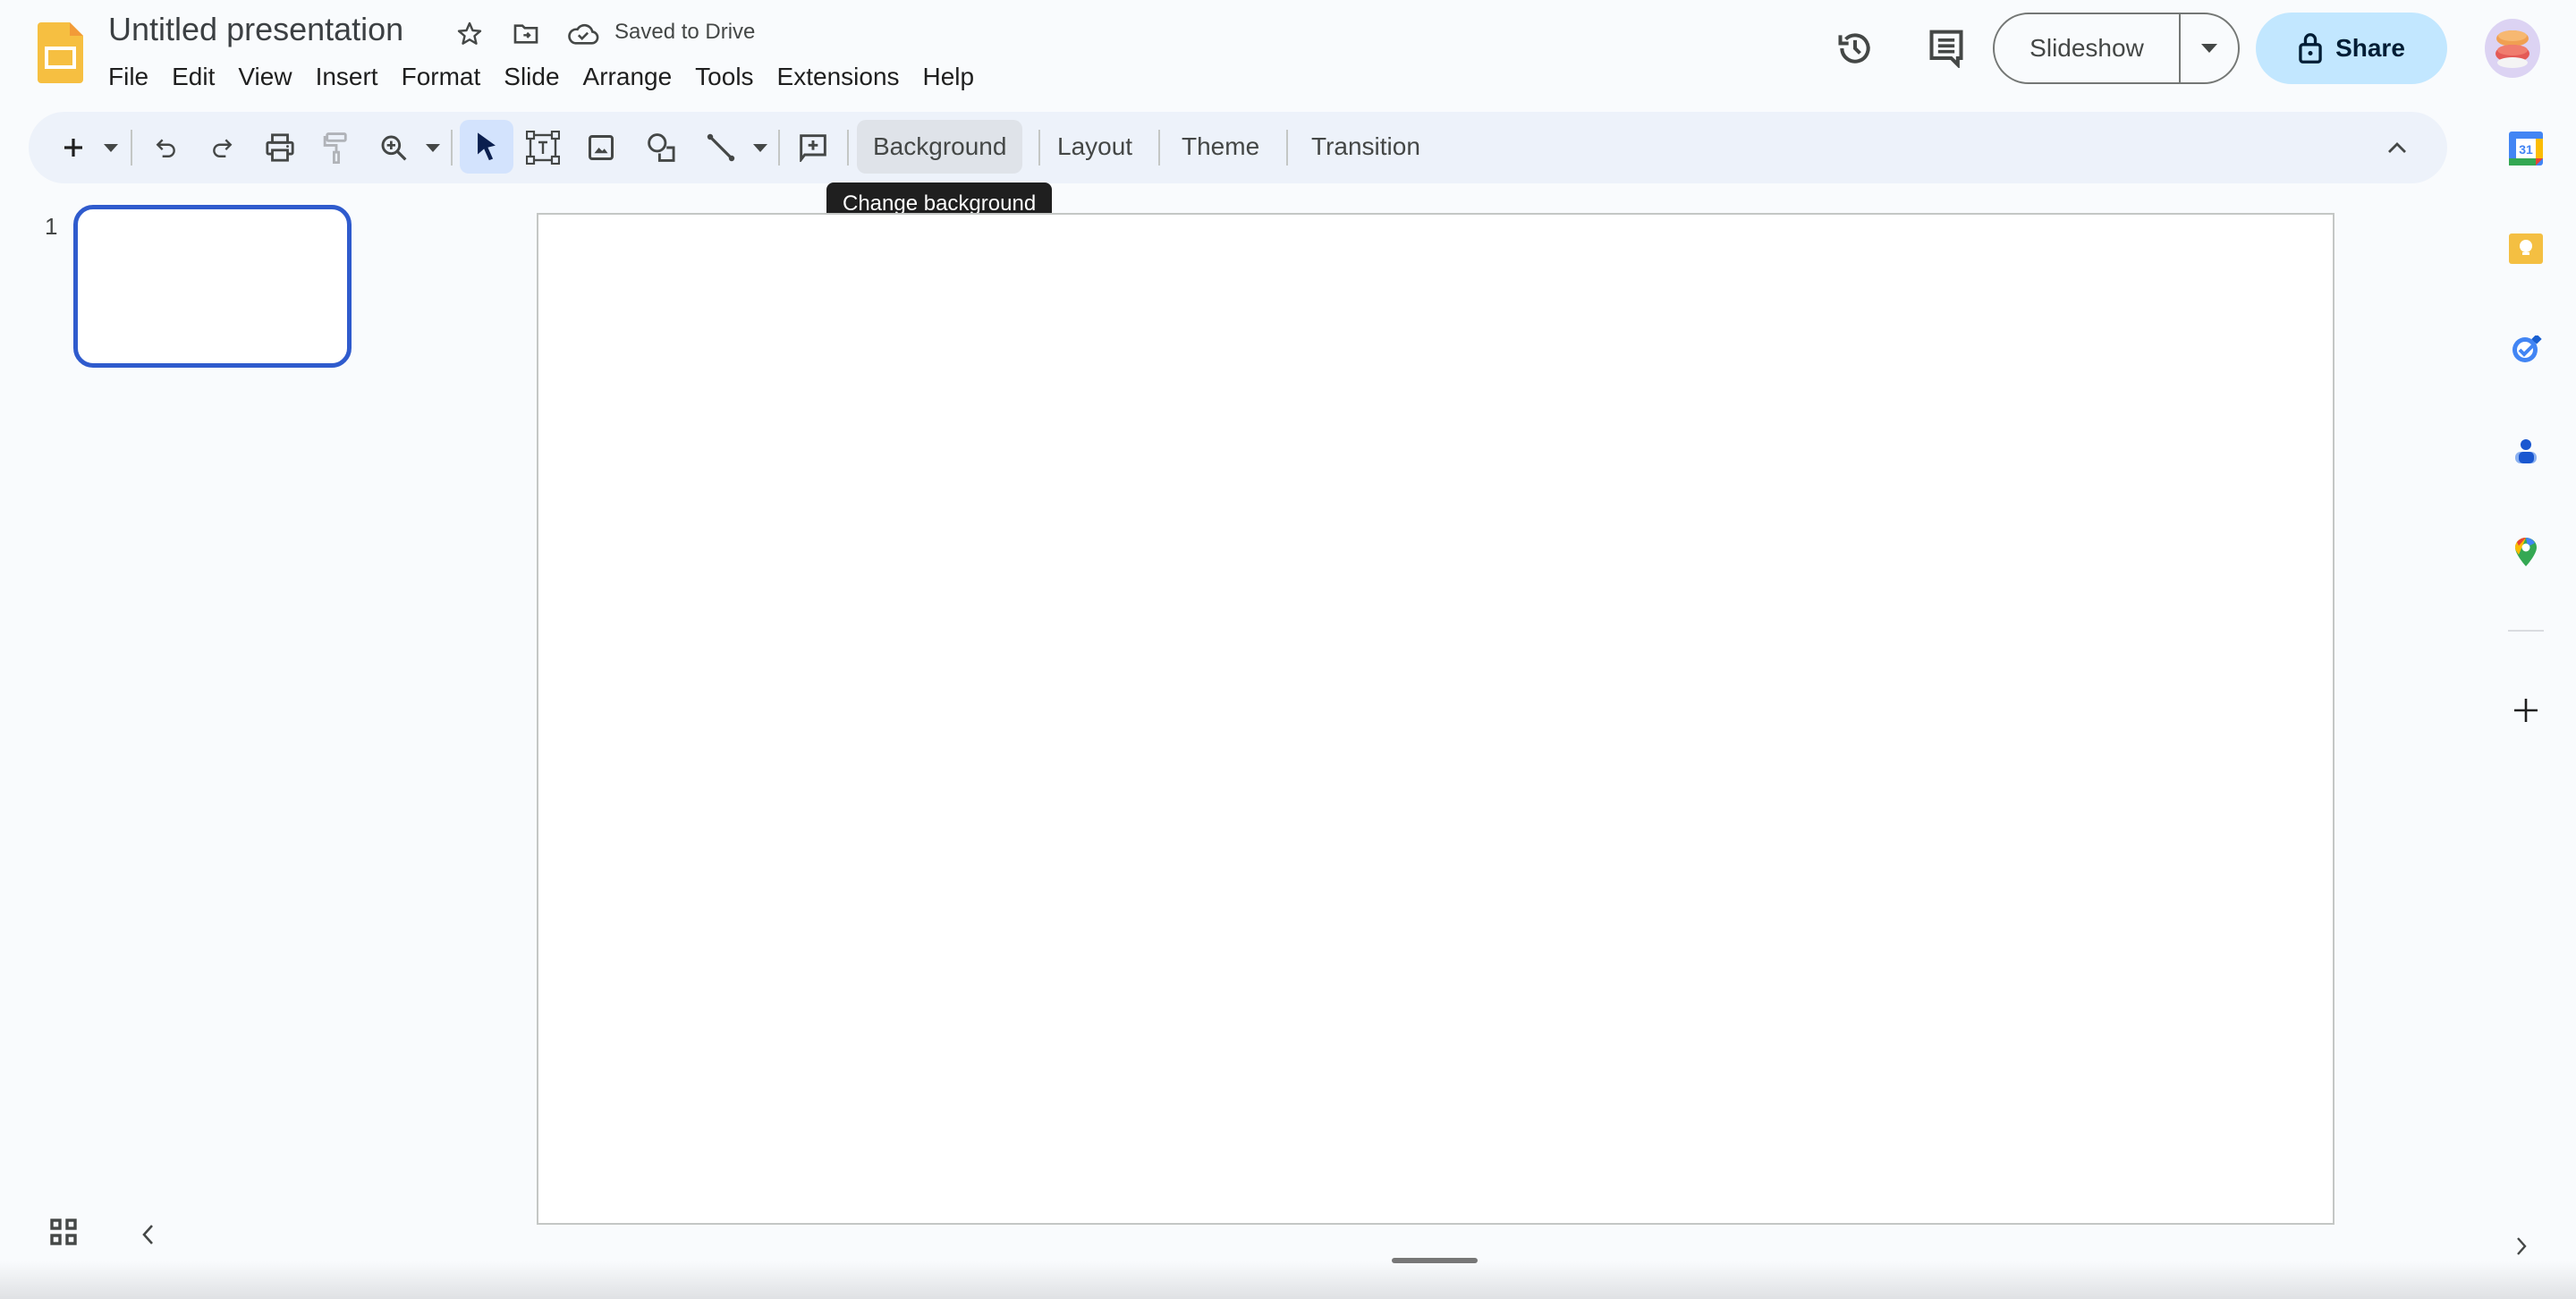 The image size is (2576, 1299). I want to click on layout-button: Layout, so click(1094, 147).